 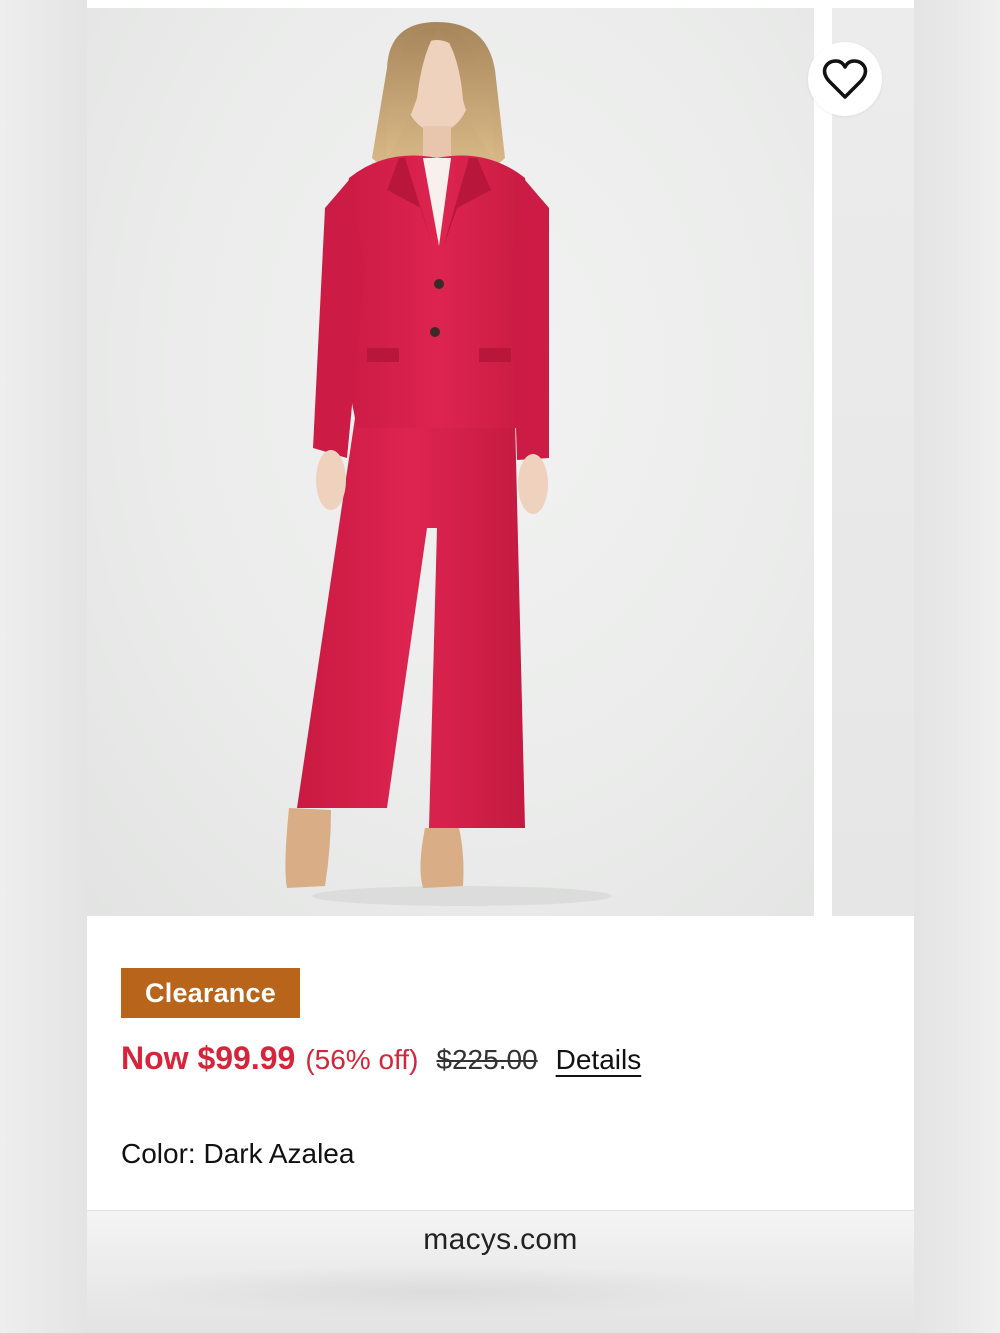 I want to click on sale-price: Now $99.99, so click(x=208, y=1058).